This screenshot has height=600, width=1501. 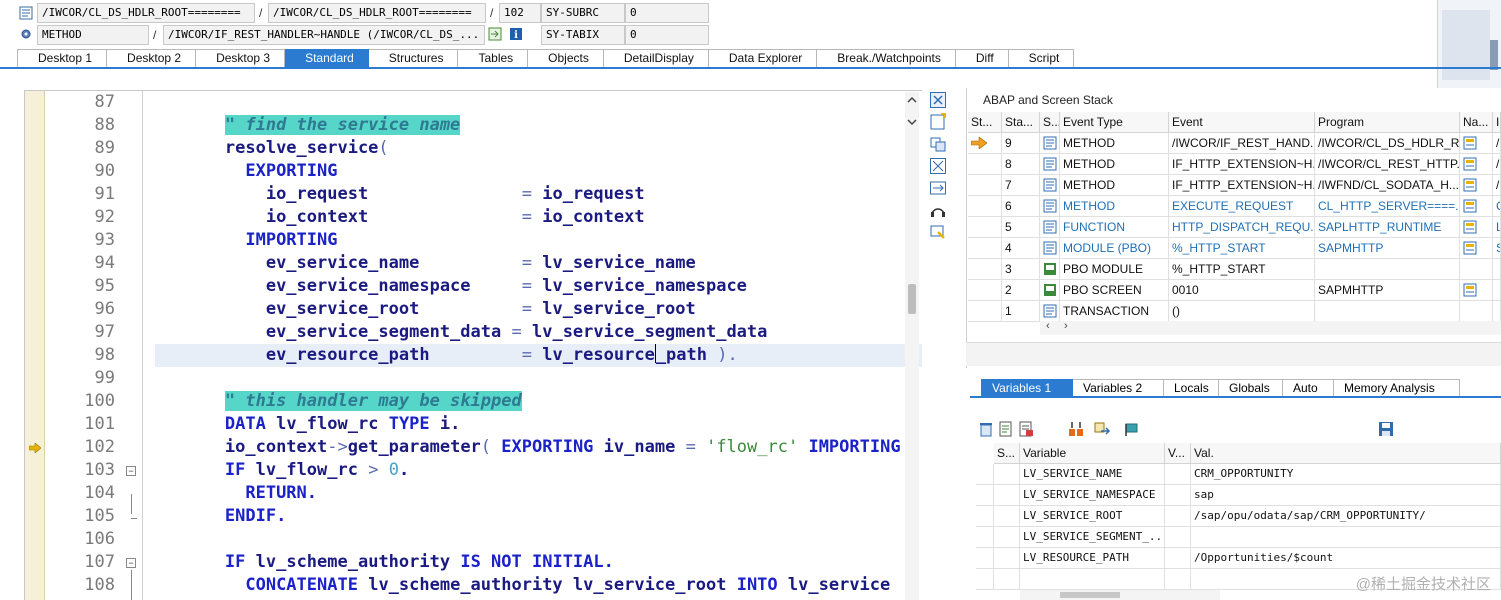 I want to click on variable-value-cell: /sap/opu/odata/sap/CRM_OPPORTUNITY/, so click(x=1346, y=516).